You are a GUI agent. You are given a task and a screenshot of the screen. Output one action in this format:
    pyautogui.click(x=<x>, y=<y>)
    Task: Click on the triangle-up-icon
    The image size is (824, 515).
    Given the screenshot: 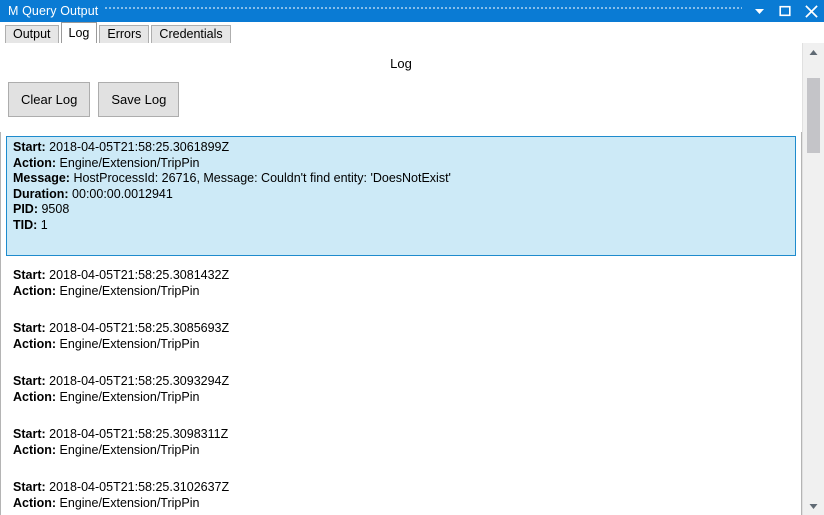 What is the action you would take?
    pyautogui.click(x=813, y=52)
    